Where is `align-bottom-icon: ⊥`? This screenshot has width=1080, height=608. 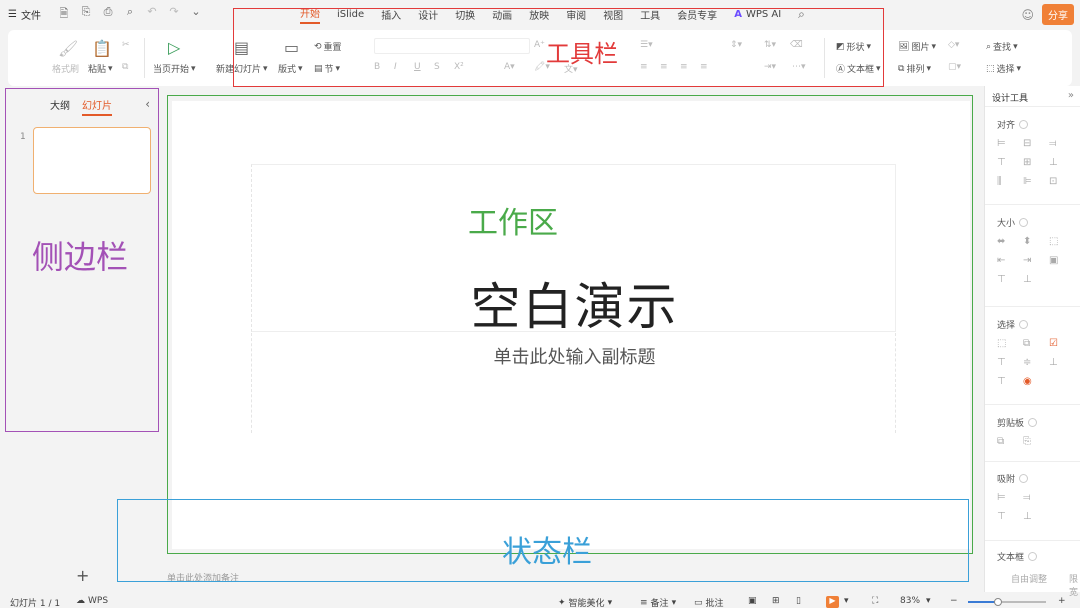
align-bottom-icon: ⊥ is located at coordinates (1062, 162).